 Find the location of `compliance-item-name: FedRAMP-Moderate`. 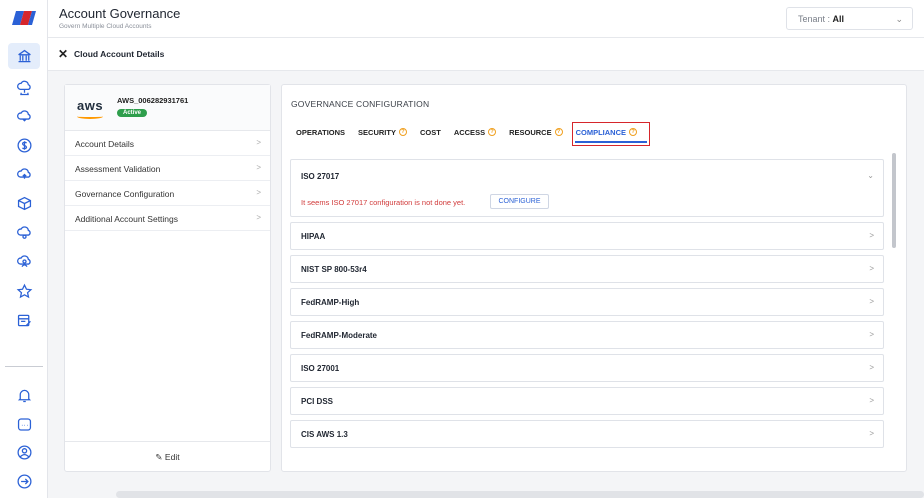

compliance-item-name: FedRAMP-Moderate is located at coordinates (339, 335).